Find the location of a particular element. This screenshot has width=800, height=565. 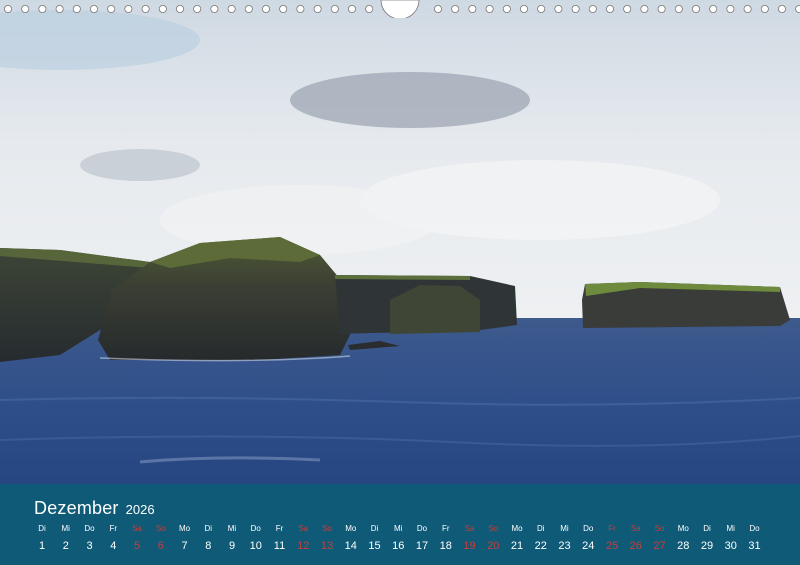

day-cell: Di 29 is located at coordinates (707, 538).